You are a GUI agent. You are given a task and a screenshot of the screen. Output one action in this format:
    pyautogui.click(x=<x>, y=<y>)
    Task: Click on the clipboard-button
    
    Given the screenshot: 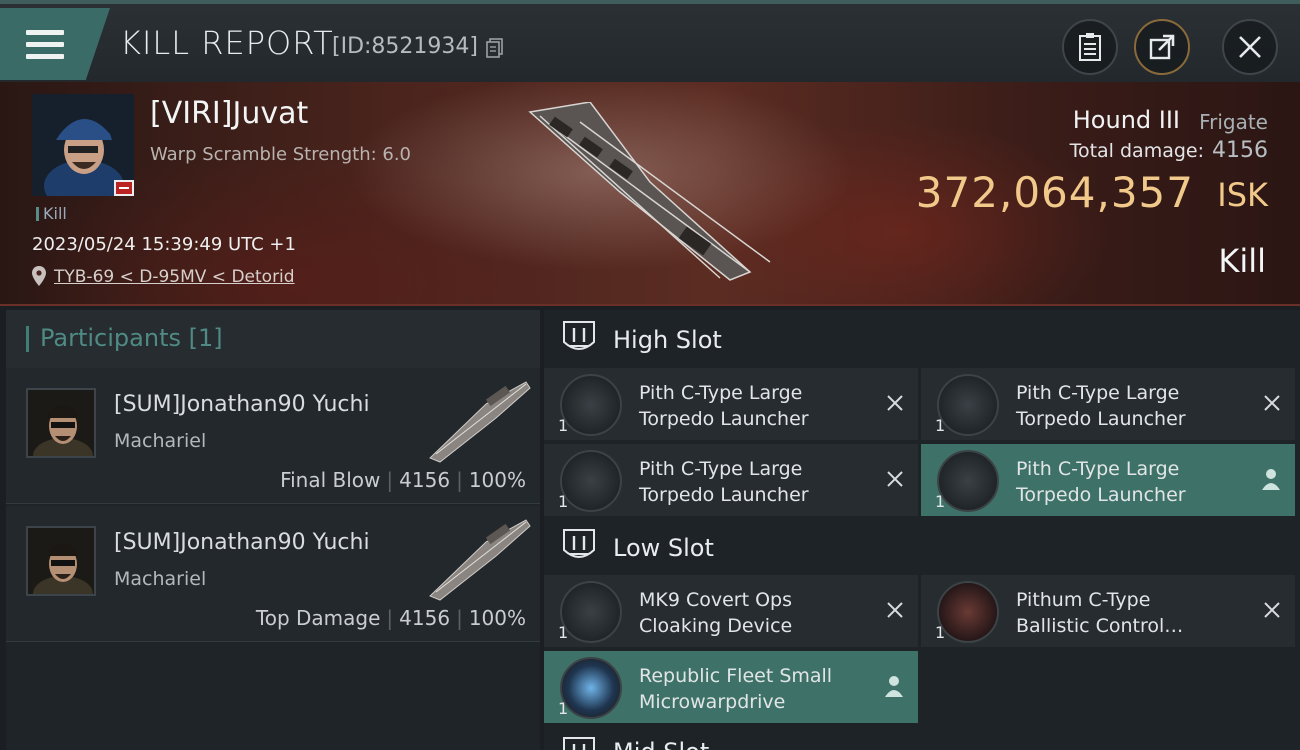 What is the action you would take?
    pyautogui.click(x=1090, y=47)
    